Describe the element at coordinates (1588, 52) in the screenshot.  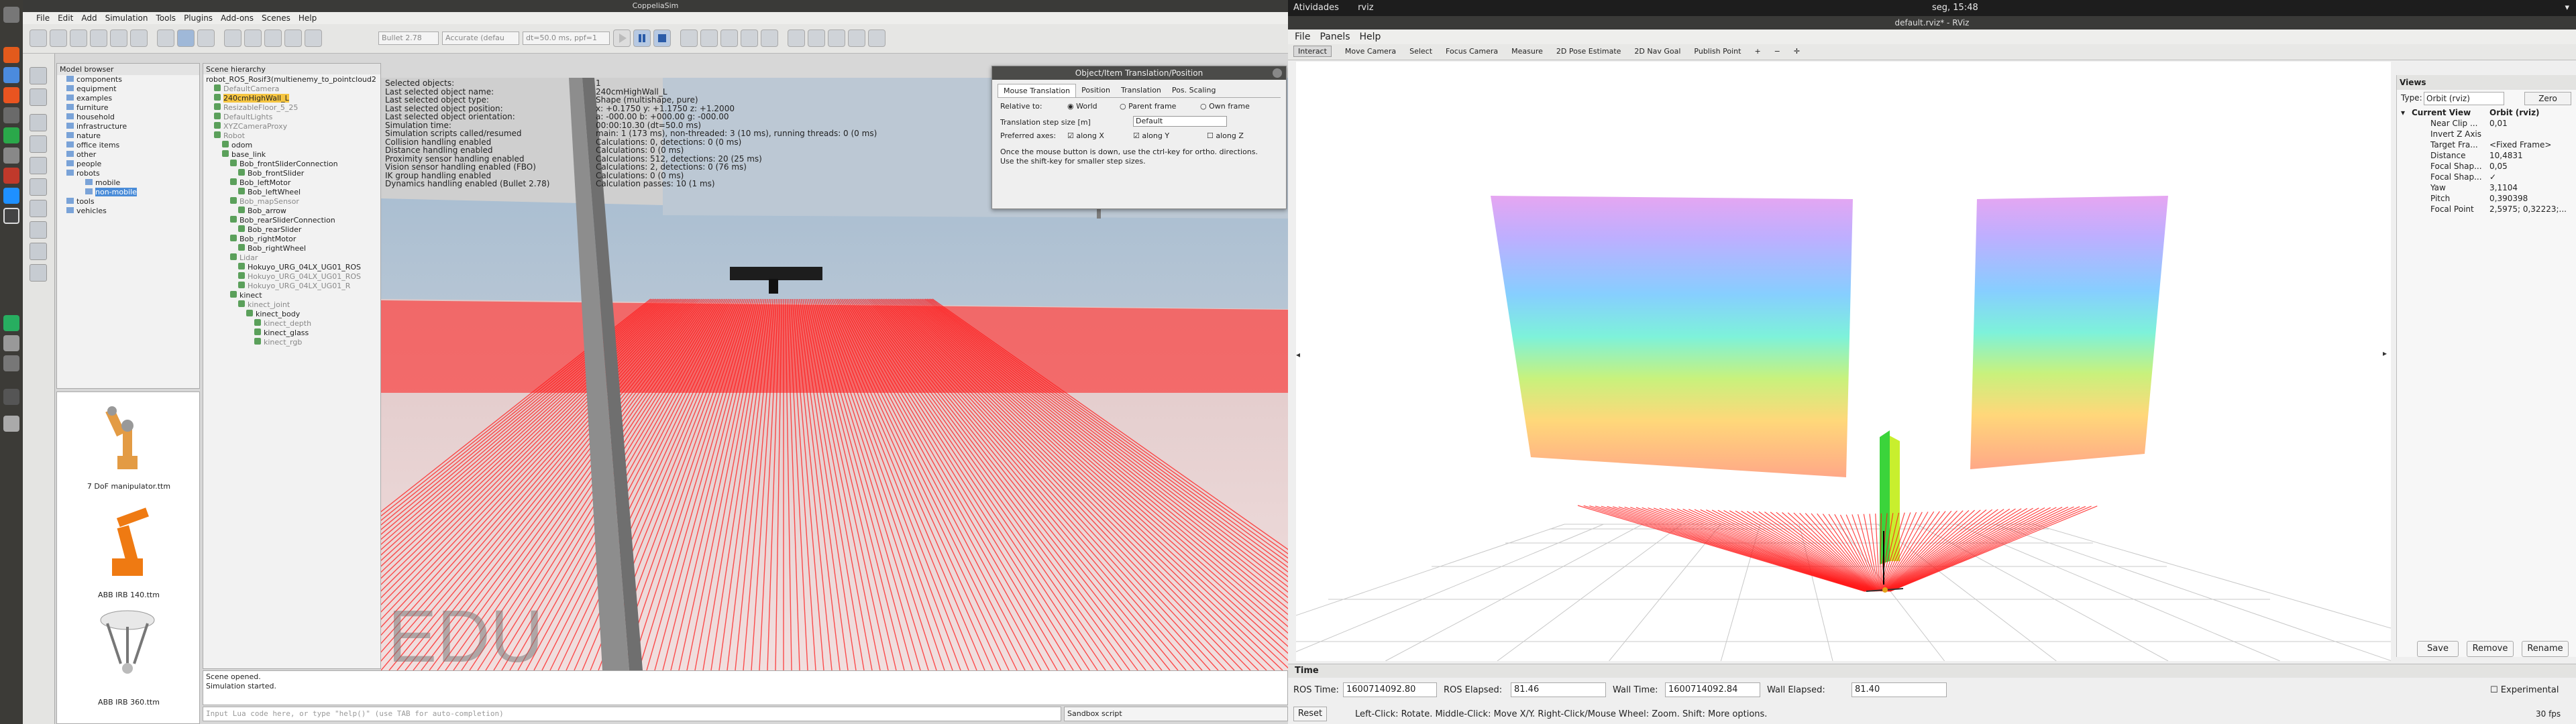
I see `tool-2d-pose-estimate: 2D Pose Estimate` at that location.